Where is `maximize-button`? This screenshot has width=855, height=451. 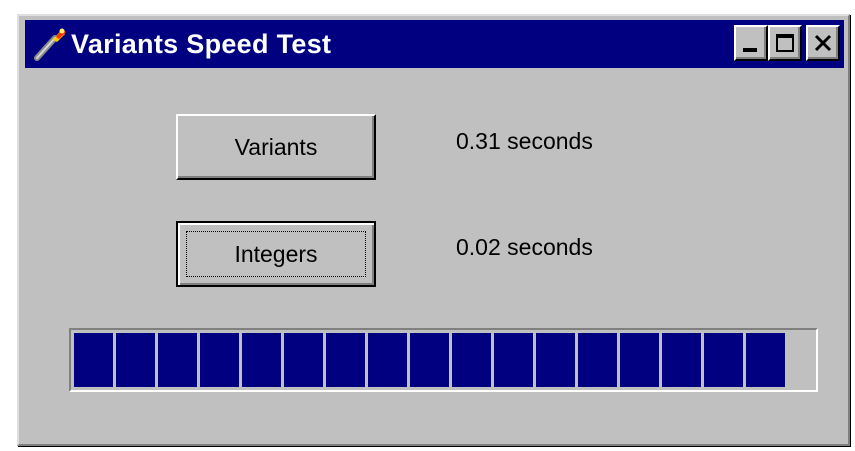
maximize-button is located at coordinates (785, 43).